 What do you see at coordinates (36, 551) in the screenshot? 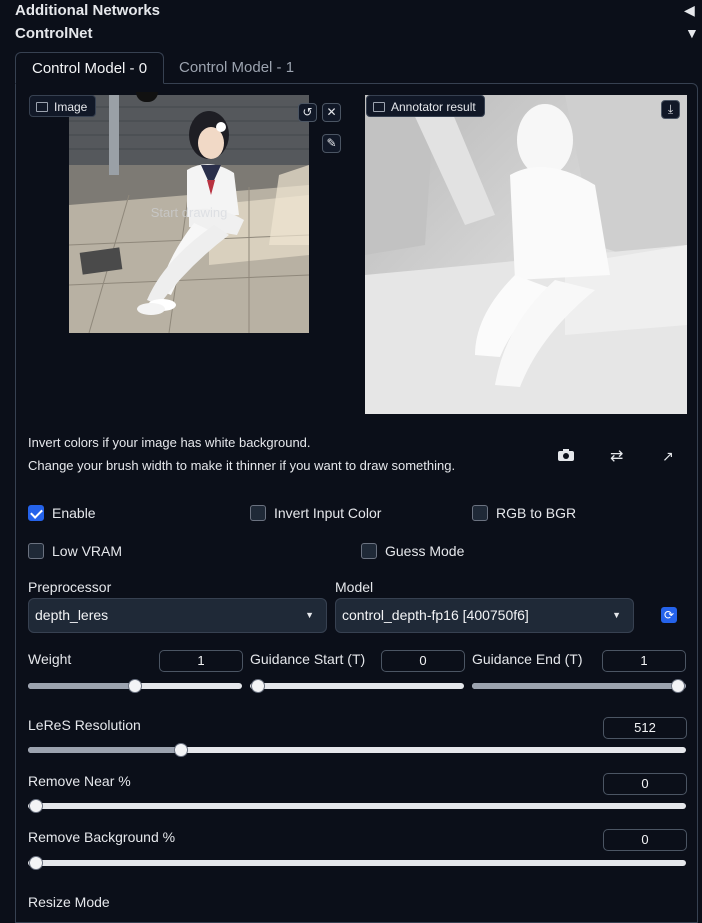
I see `low-vram-checkbox` at bounding box center [36, 551].